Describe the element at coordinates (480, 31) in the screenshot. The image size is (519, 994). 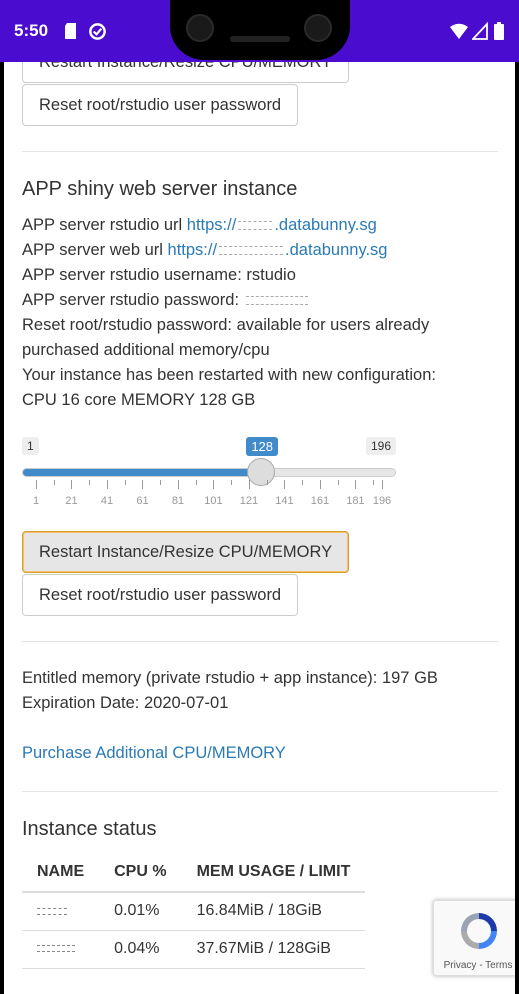
I see `cell-signal-icon` at that location.